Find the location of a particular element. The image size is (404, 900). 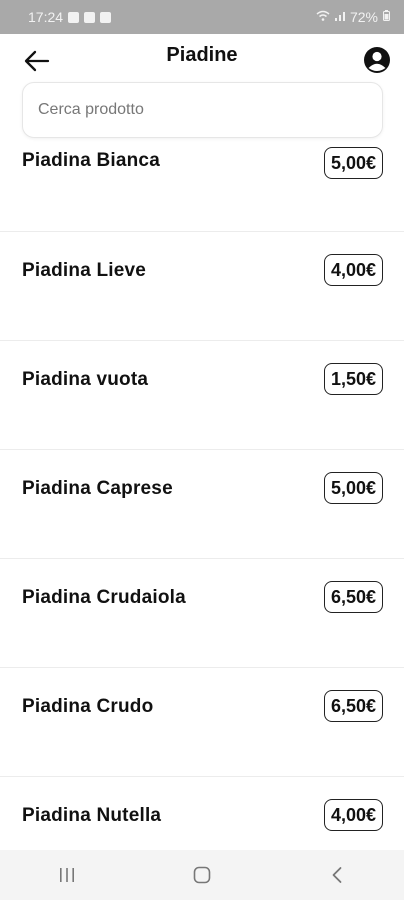

product-row: Piadina Crudo 6,50€ is located at coordinates (202, 722).